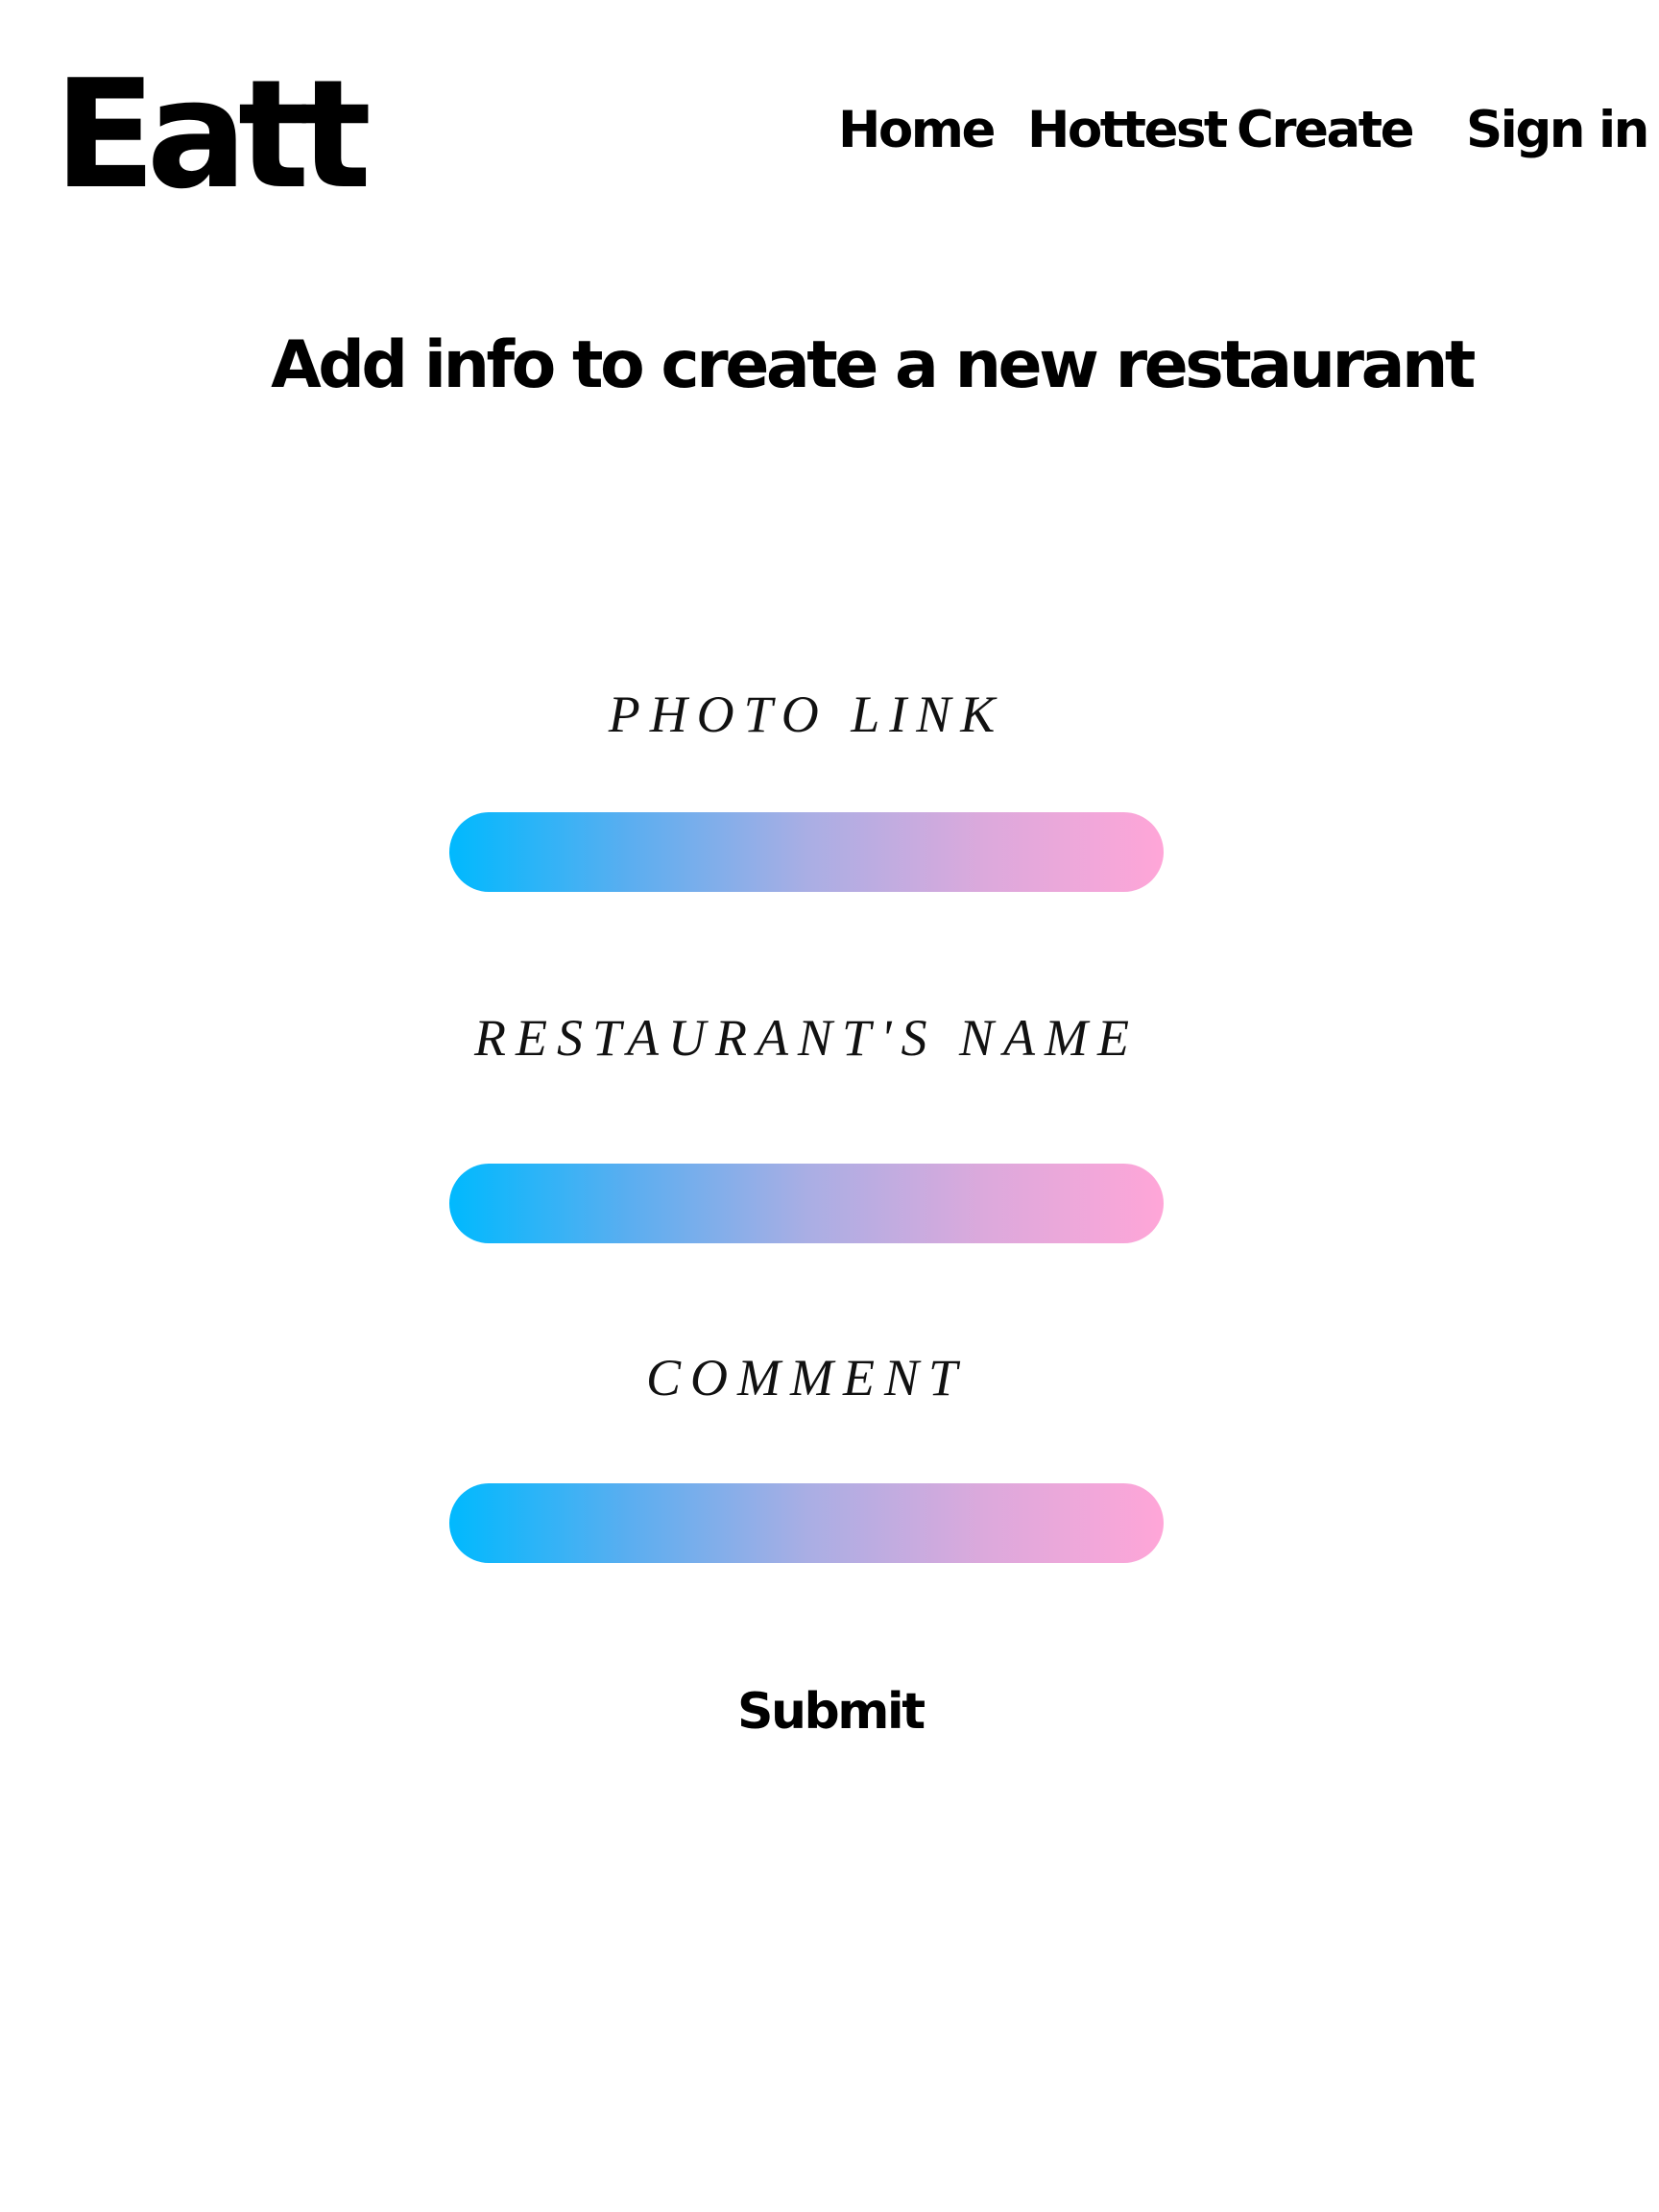 The image size is (1659, 2212). I want to click on photo-link-label: PHOTO LINK, so click(806, 714).